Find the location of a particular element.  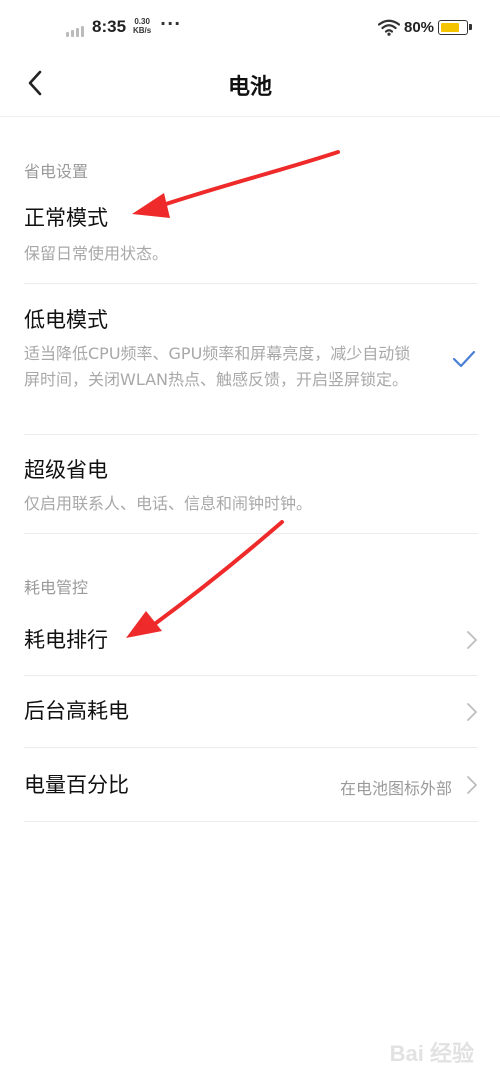

option-super-saver: 超级省电 仅启用联系人、电话、信息和闹钟时钟。 is located at coordinates (250, 484).